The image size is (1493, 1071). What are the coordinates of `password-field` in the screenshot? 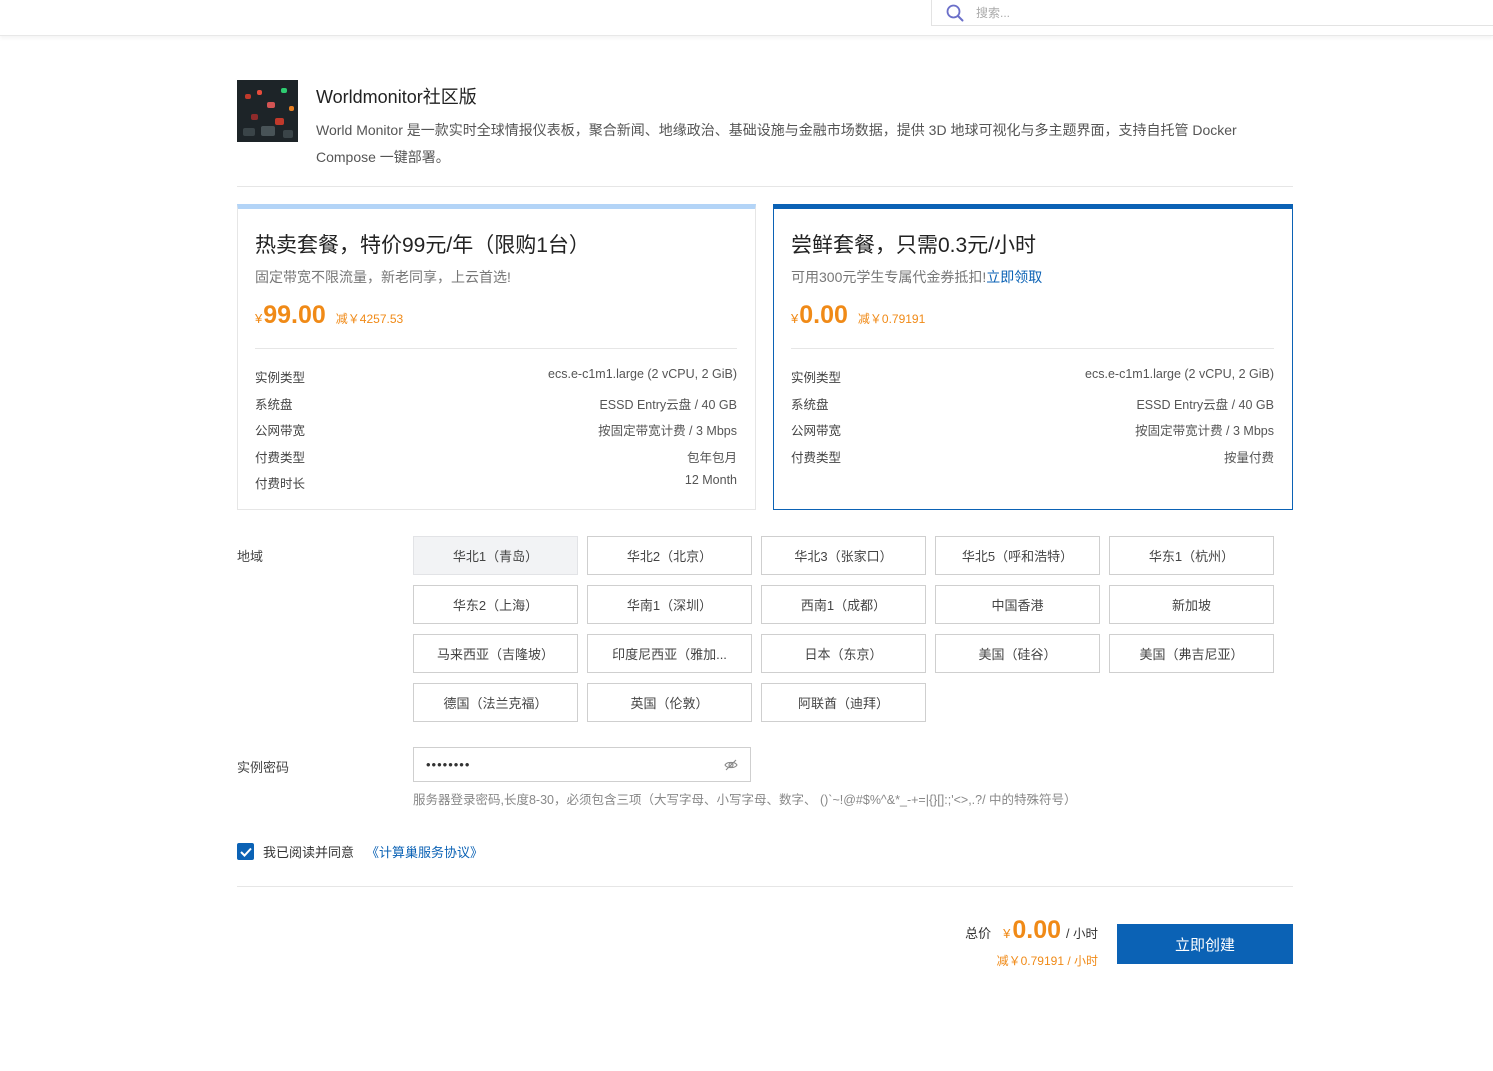 It's located at (582, 764).